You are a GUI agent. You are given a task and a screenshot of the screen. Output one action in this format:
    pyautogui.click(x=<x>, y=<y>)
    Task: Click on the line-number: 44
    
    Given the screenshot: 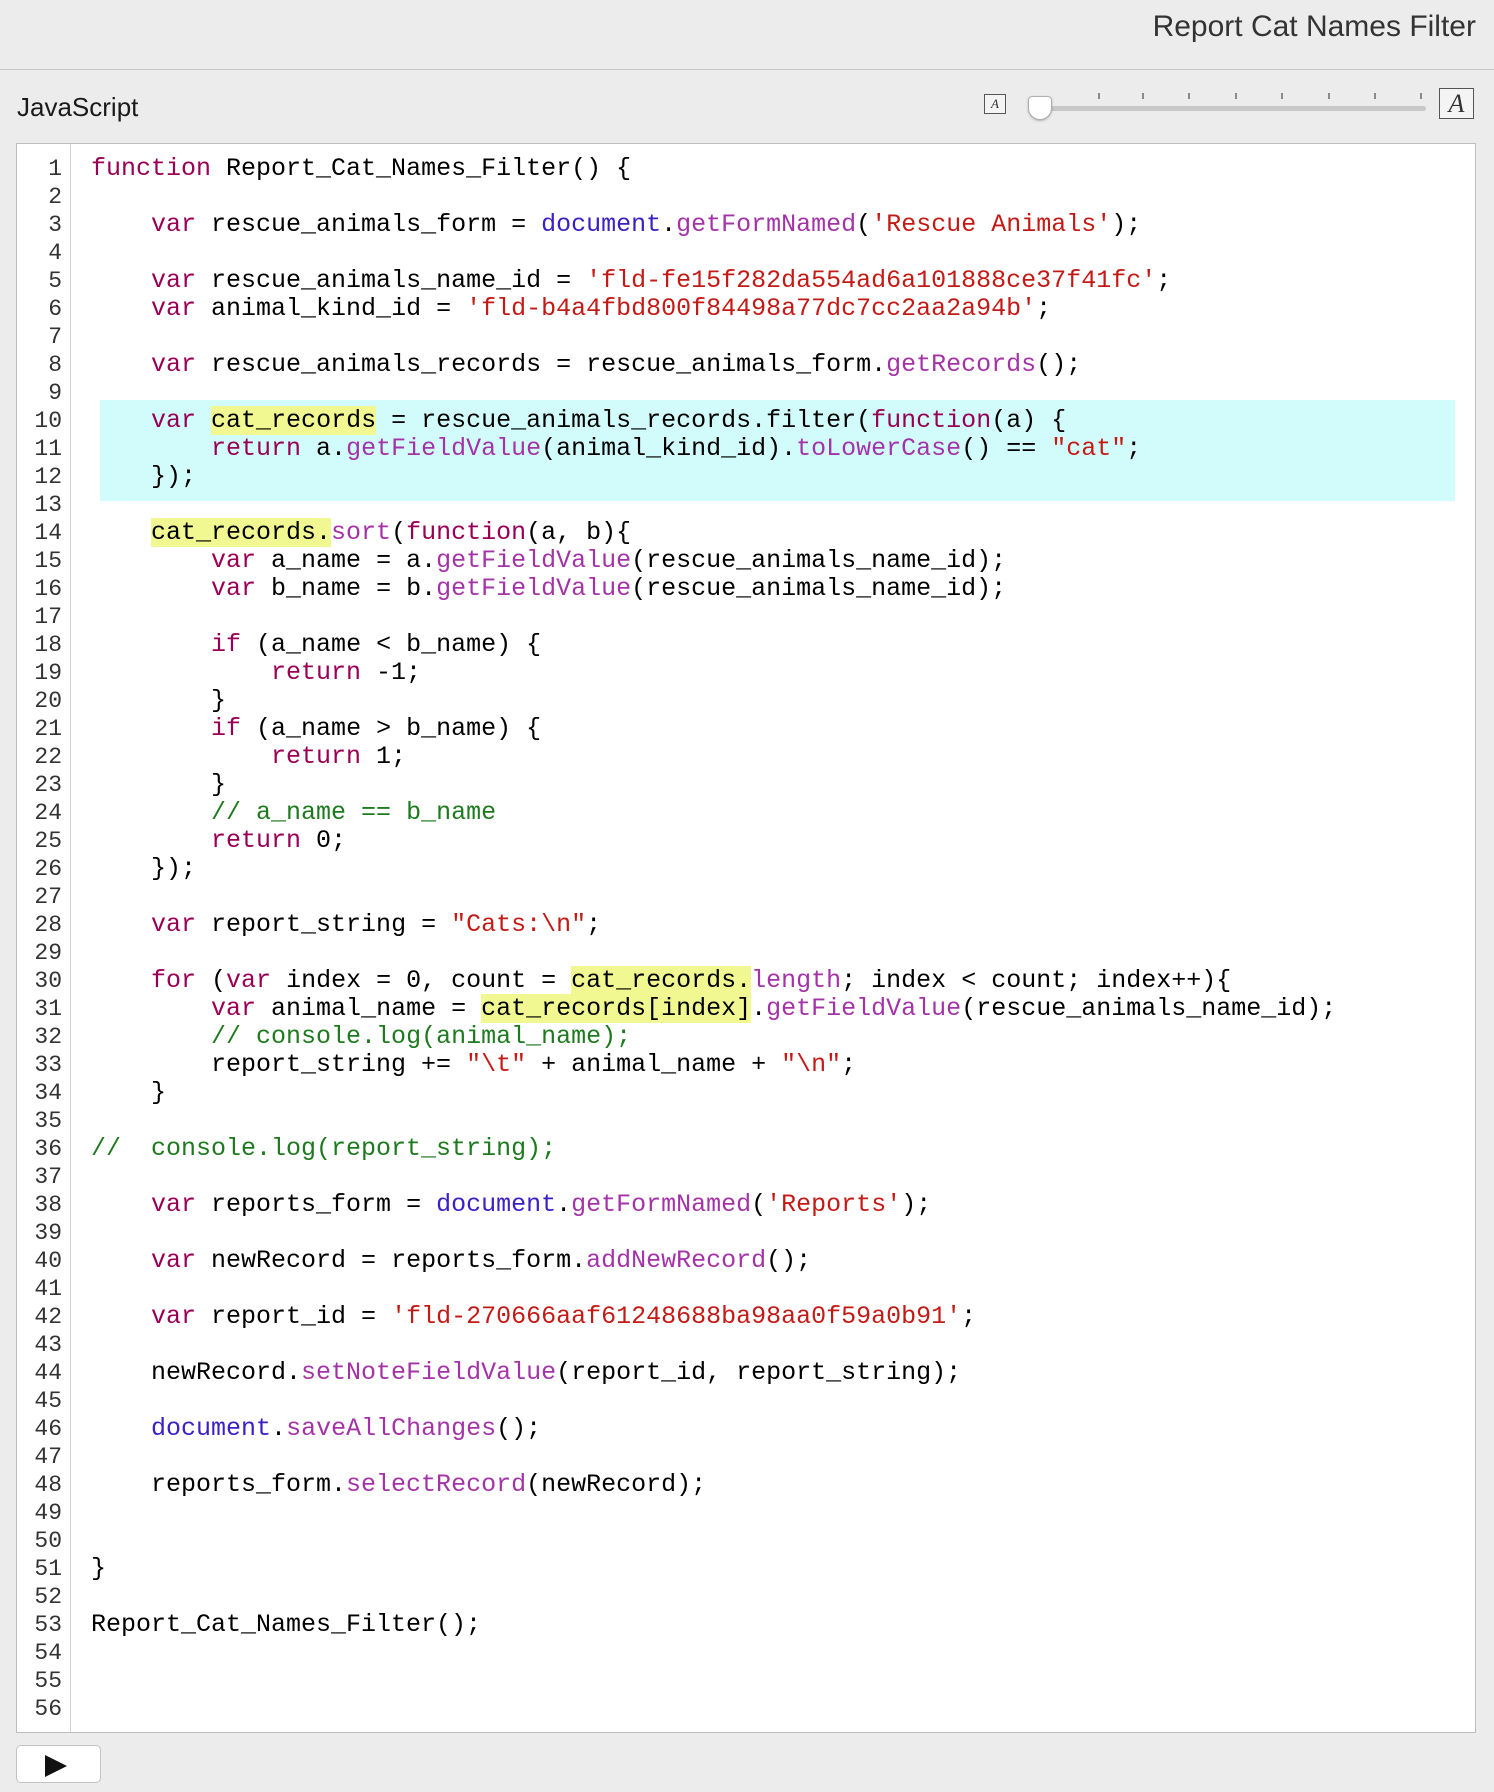 What is the action you would take?
    pyautogui.click(x=48, y=1373)
    